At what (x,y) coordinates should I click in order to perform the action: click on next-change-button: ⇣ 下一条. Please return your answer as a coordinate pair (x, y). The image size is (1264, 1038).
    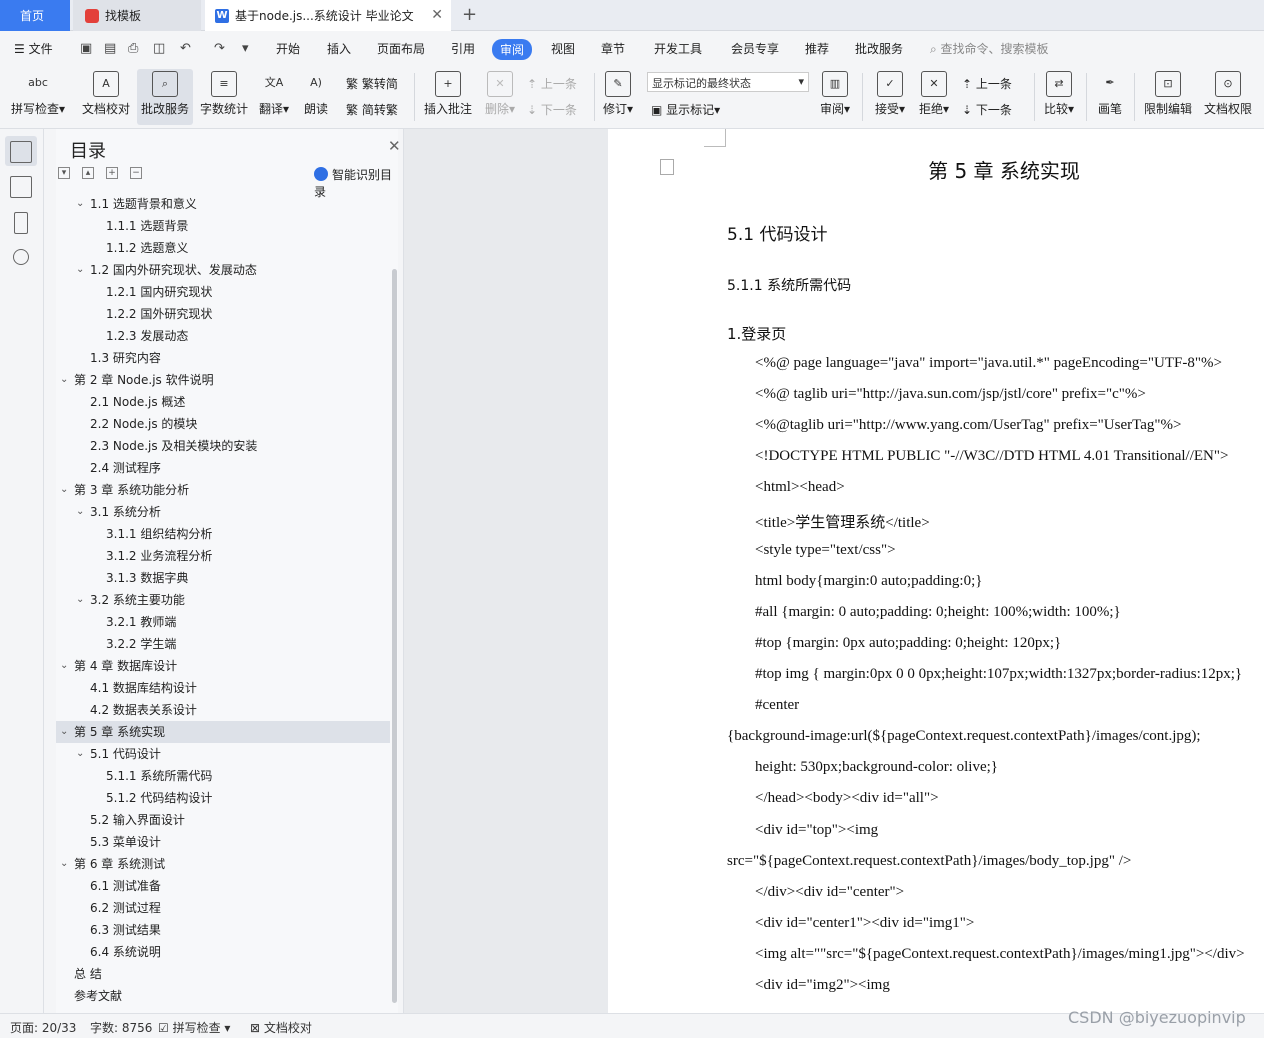
    Looking at the image, I should click on (987, 109).